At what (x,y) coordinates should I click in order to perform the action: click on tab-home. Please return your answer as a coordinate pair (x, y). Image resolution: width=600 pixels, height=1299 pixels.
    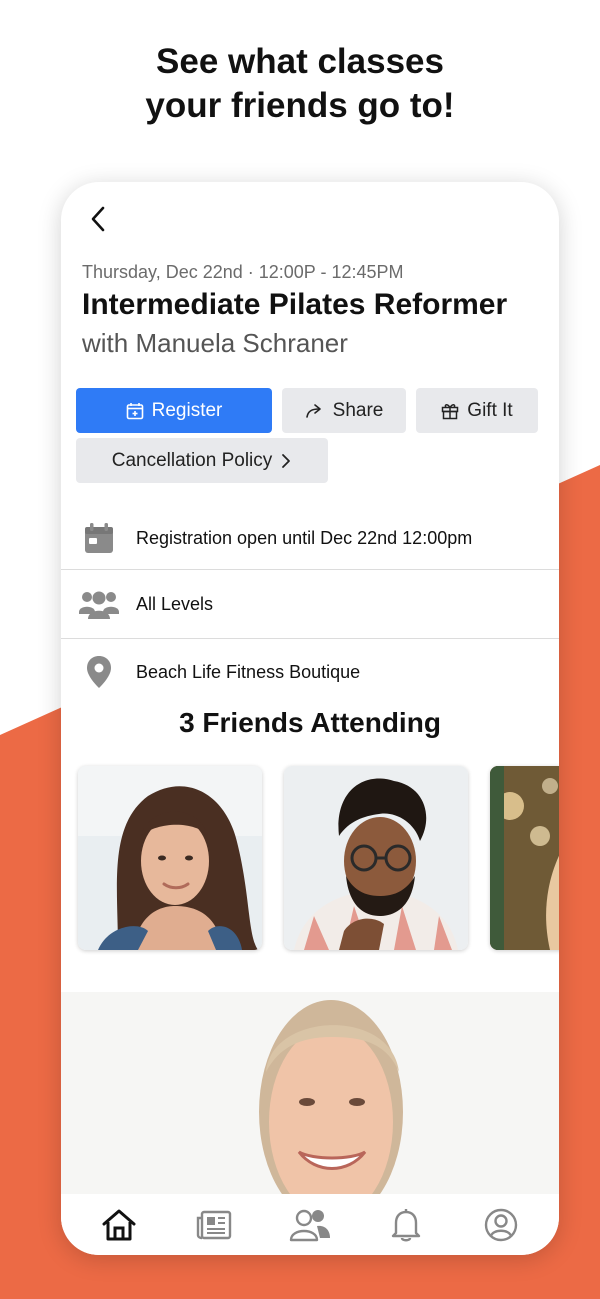
    Looking at the image, I should click on (119, 1225).